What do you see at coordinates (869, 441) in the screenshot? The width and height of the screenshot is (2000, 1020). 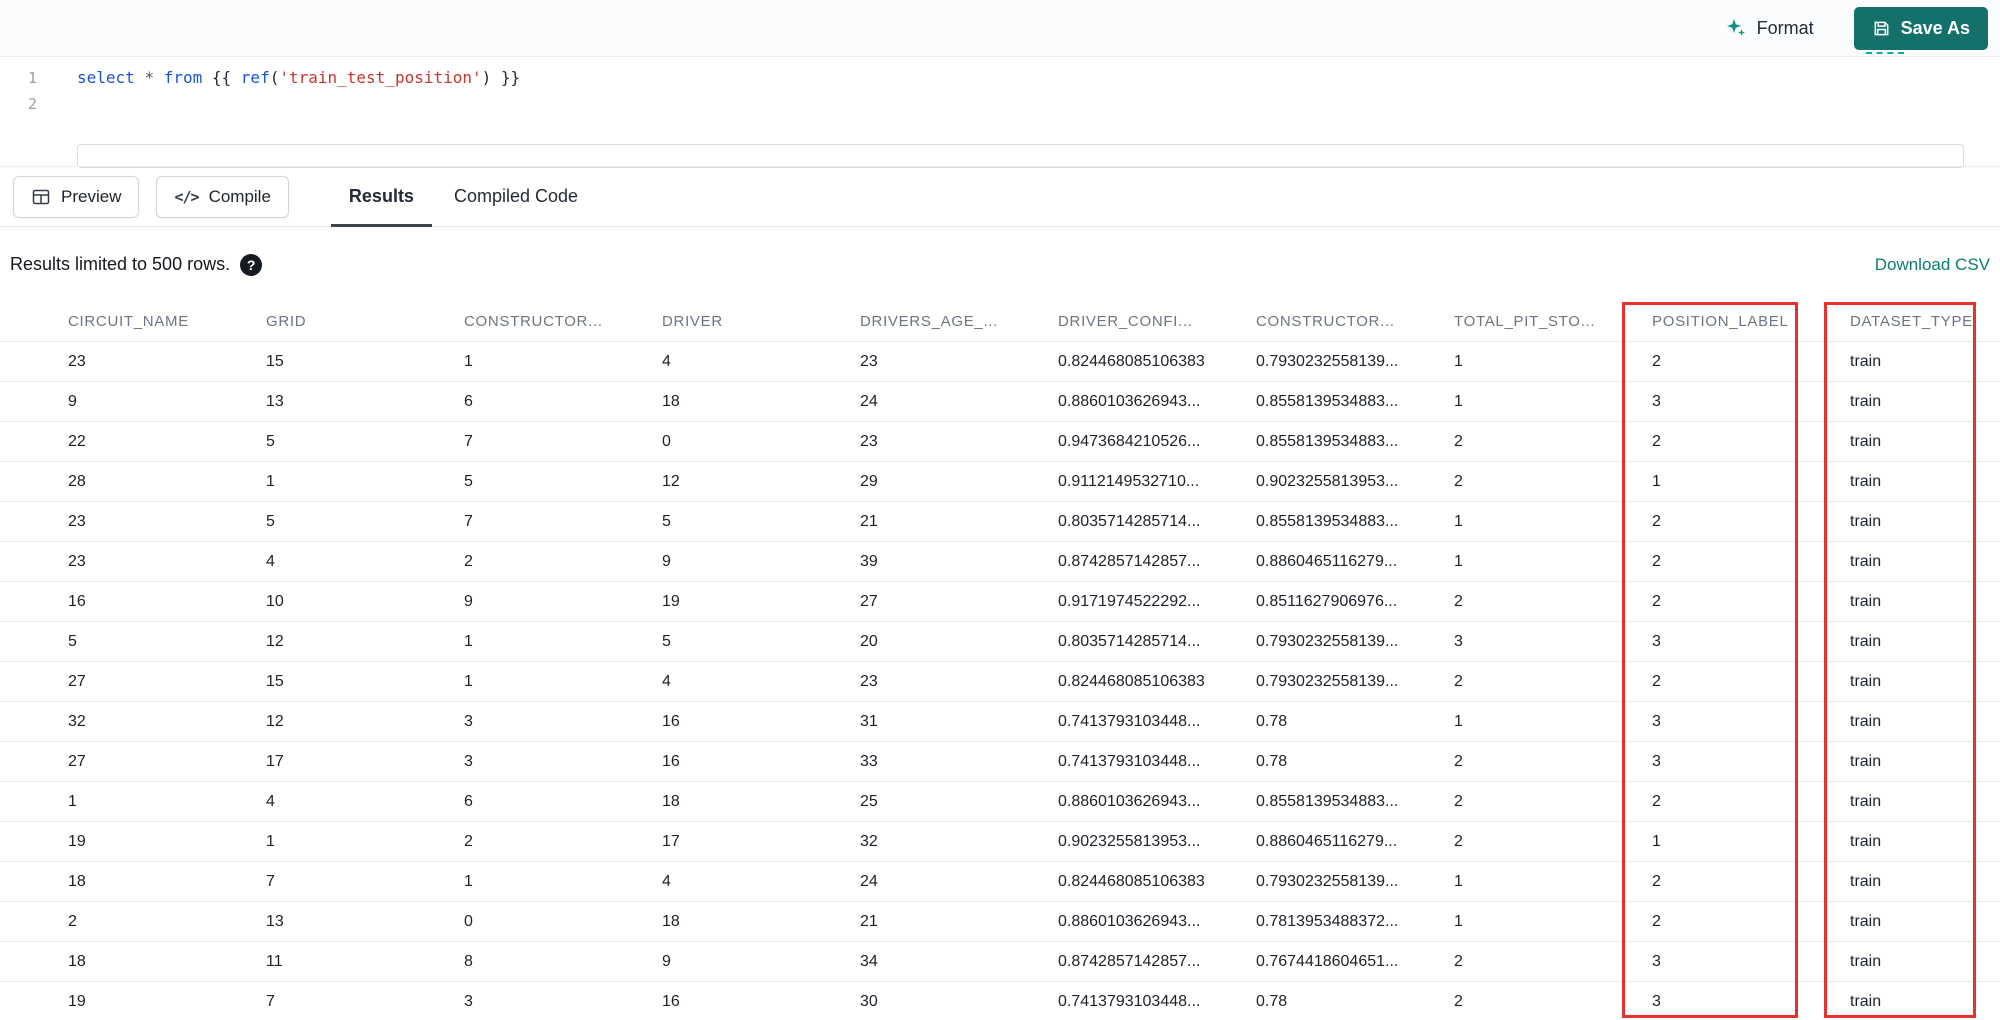 I see `table-cell: 23` at bounding box center [869, 441].